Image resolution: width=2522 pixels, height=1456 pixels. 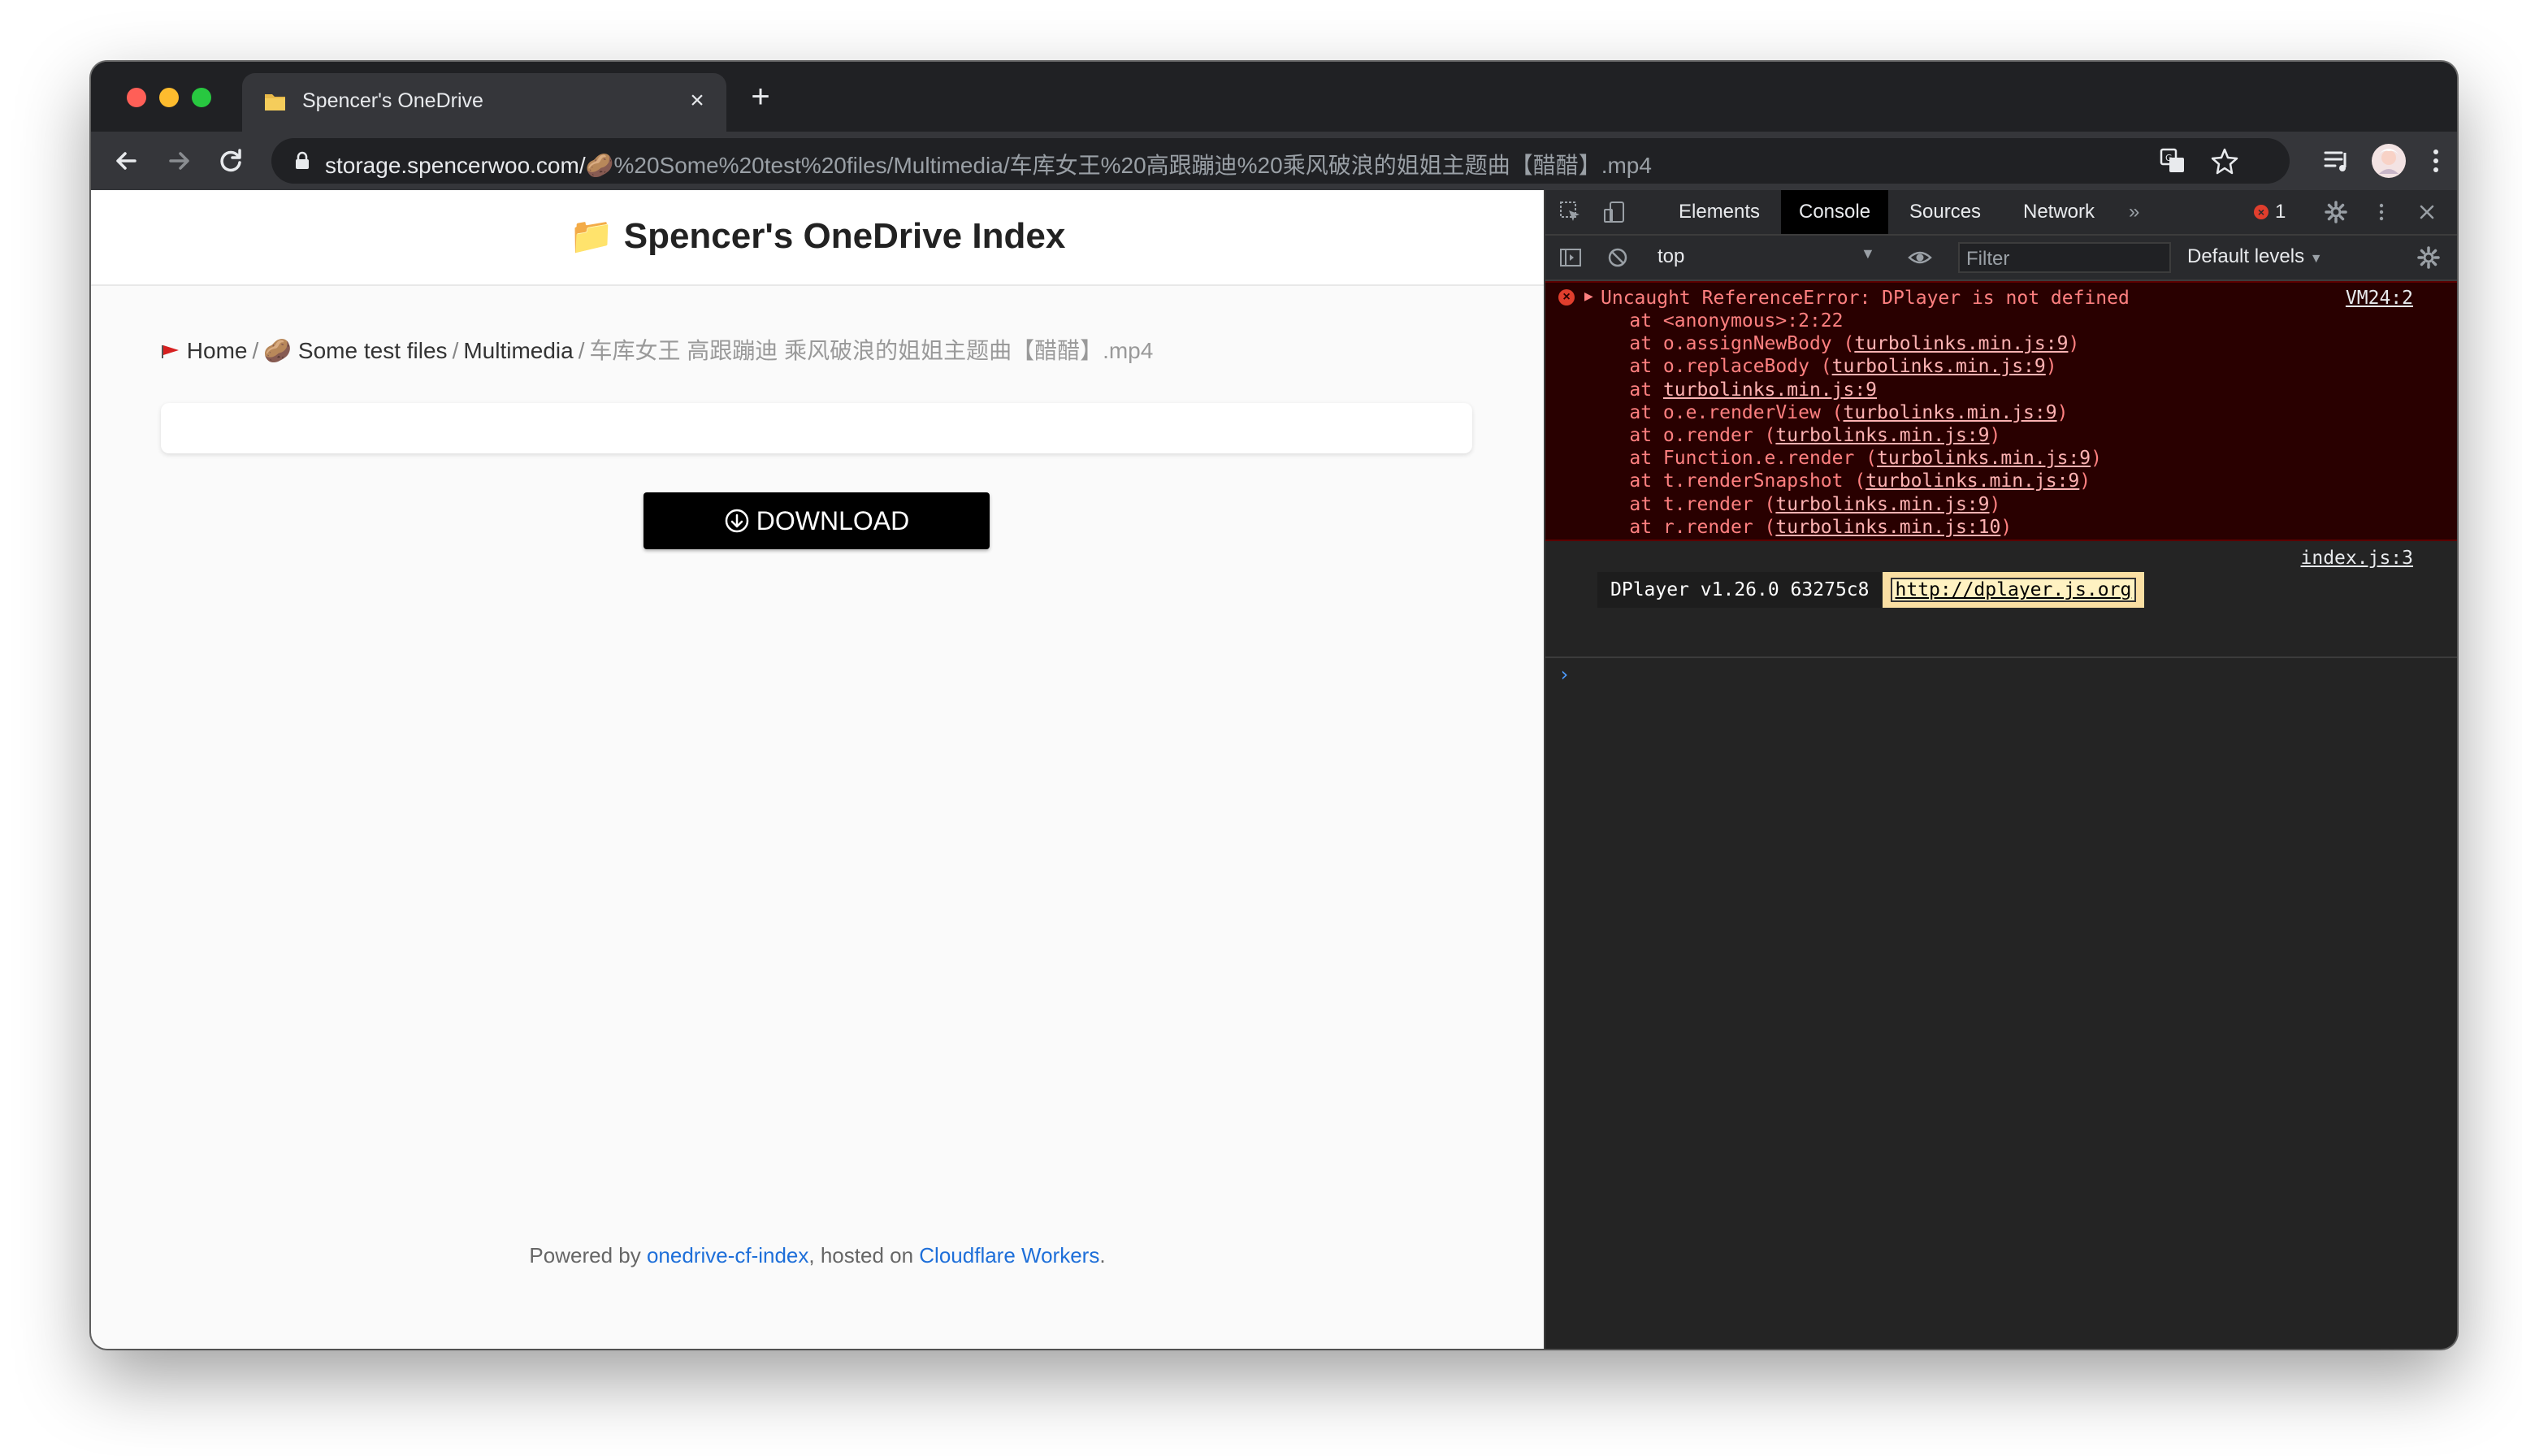 I want to click on stack-frame: at turbolinks.min.js:9, so click(x=1731, y=390).